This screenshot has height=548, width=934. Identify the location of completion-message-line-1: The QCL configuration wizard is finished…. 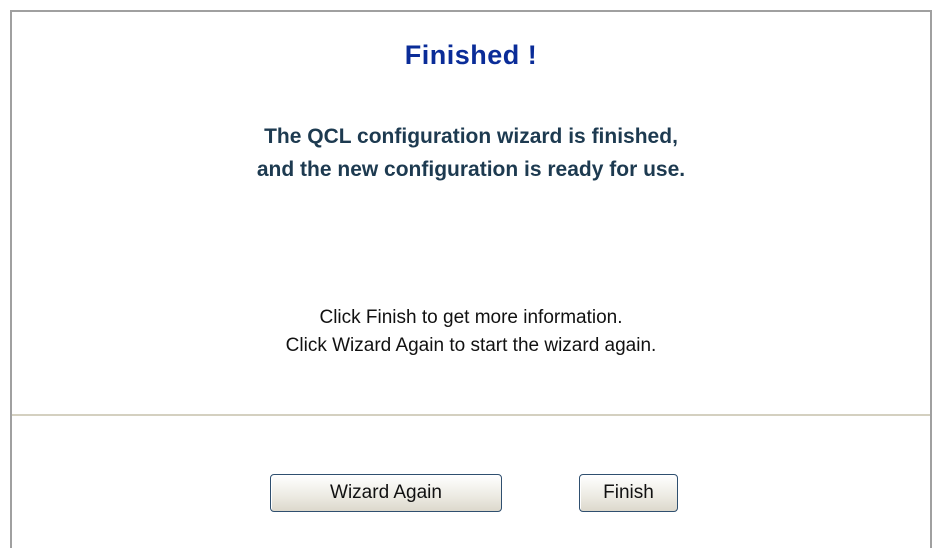
(471, 136).